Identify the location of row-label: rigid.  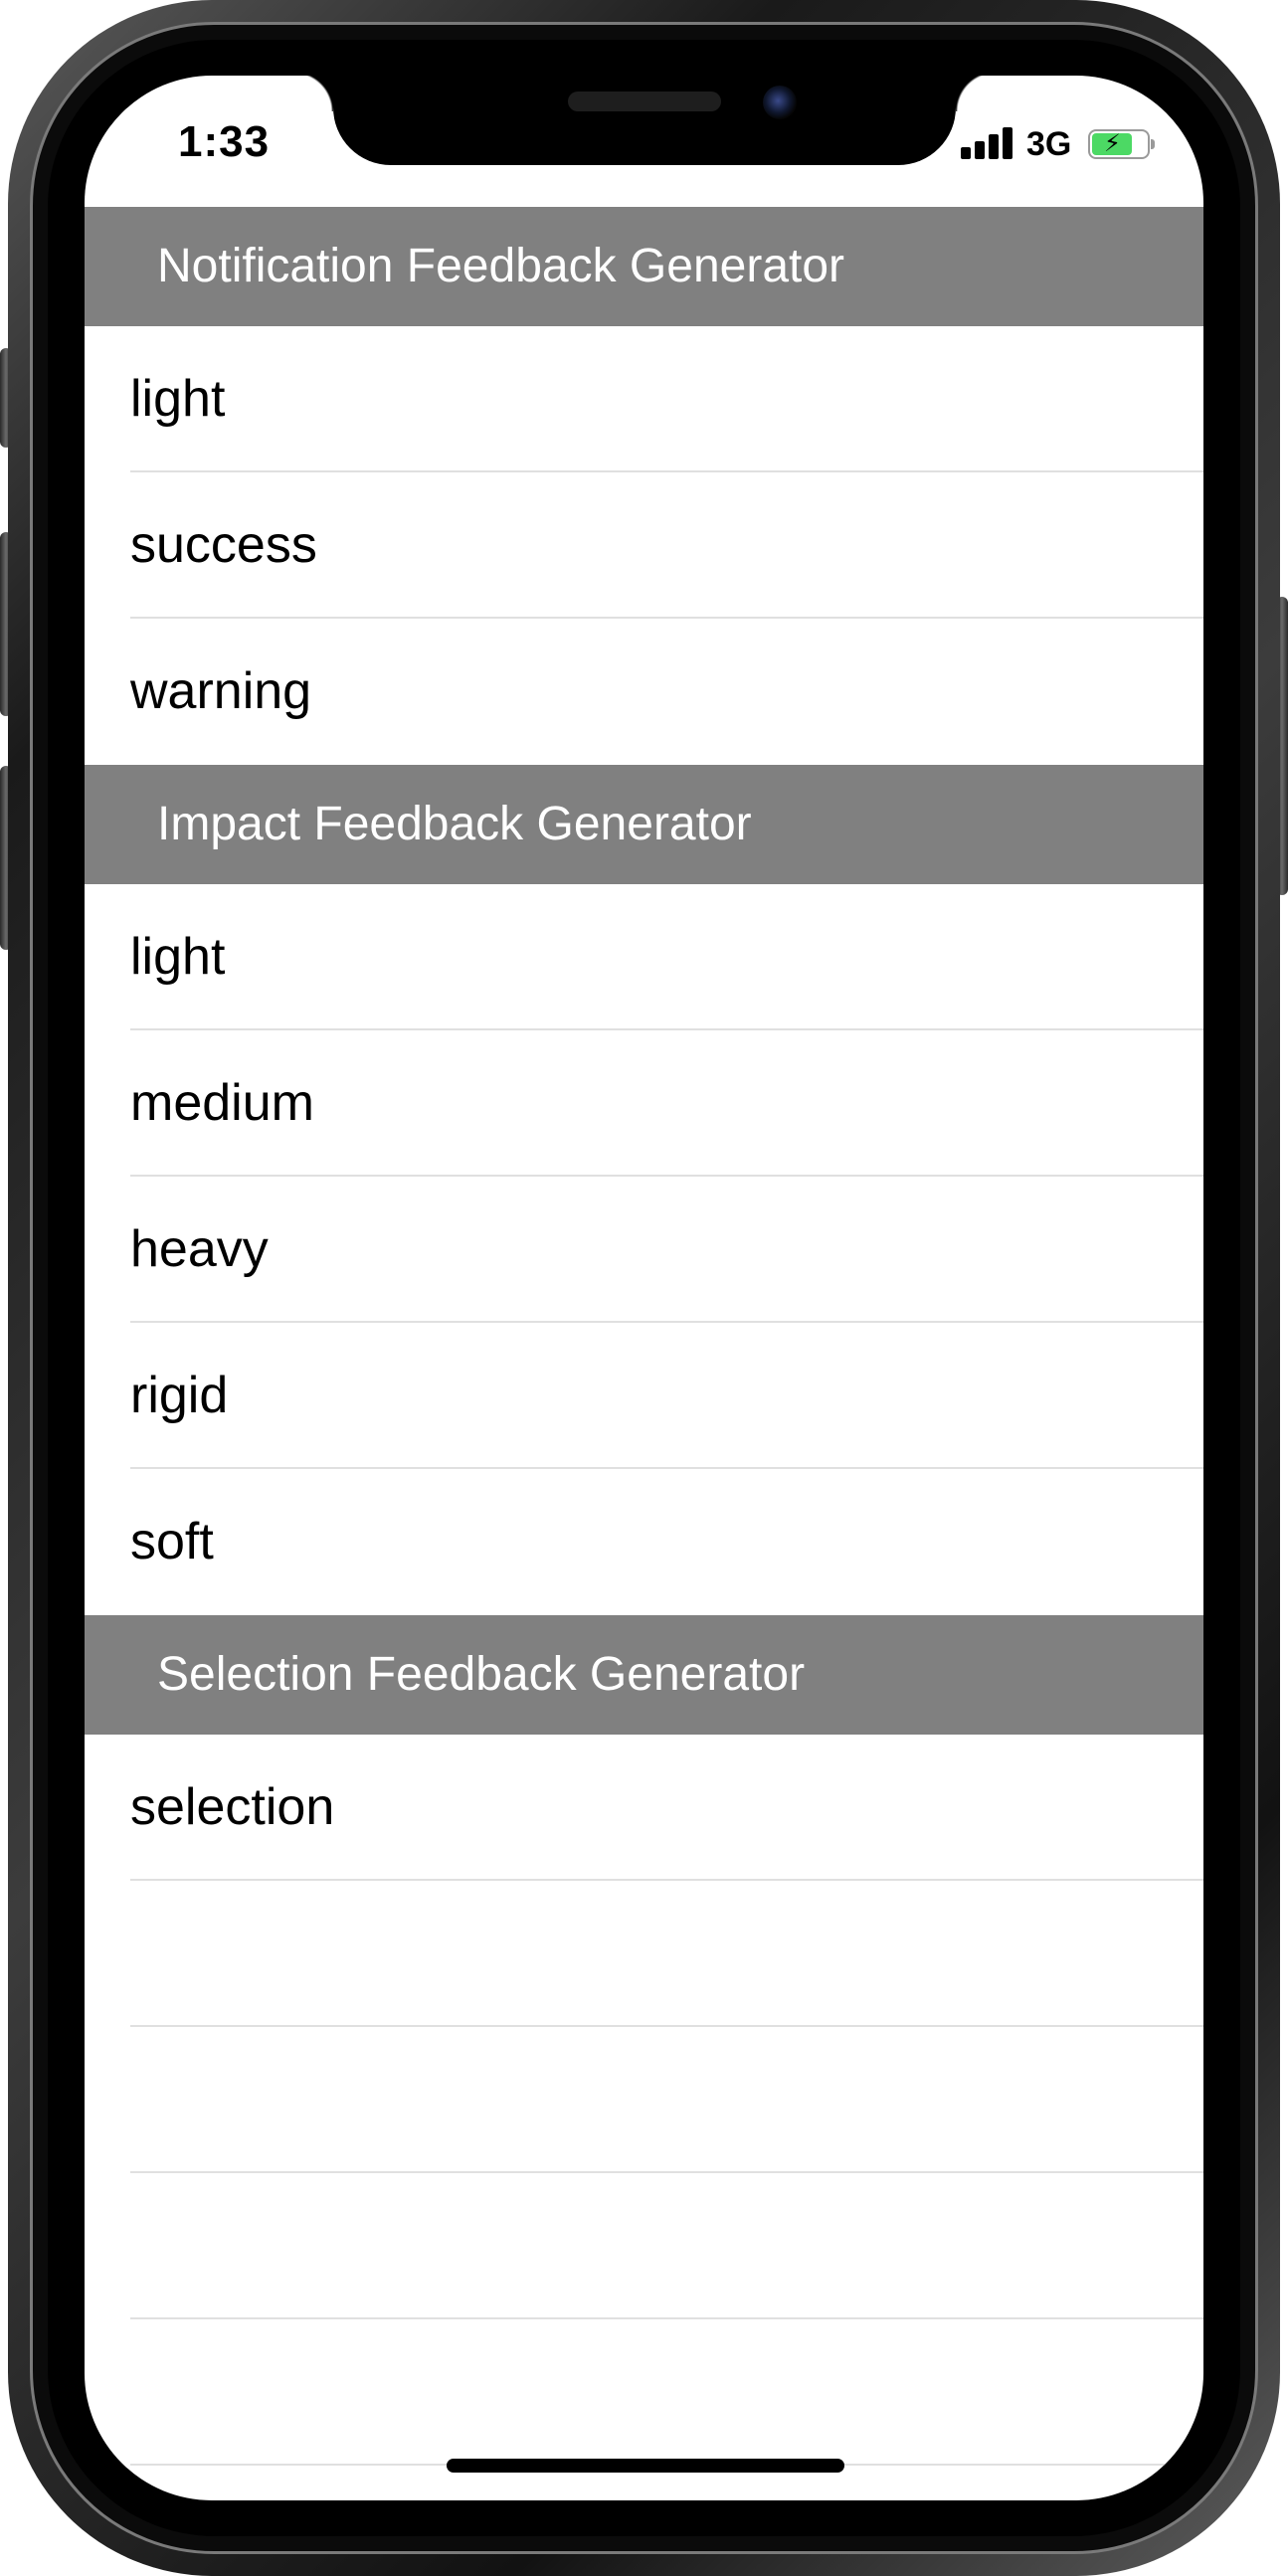
(179, 1395).